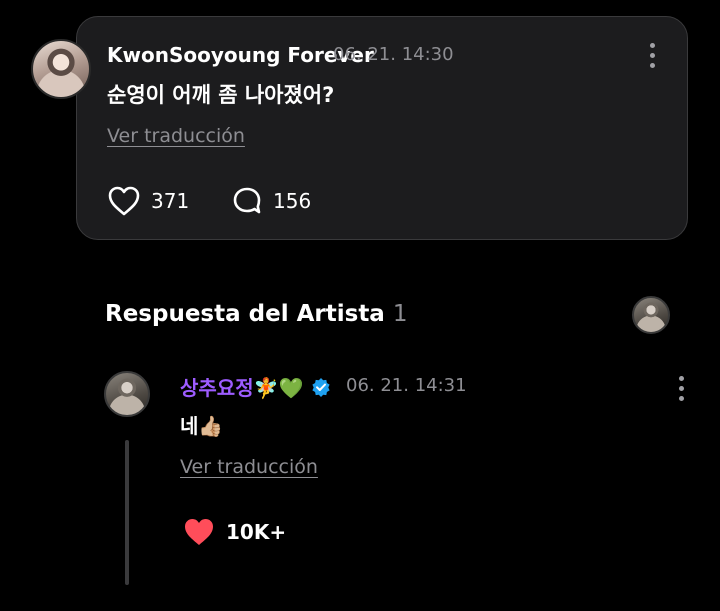  Describe the element at coordinates (199, 532) in the screenshot. I see `heart-filled-icon` at that location.